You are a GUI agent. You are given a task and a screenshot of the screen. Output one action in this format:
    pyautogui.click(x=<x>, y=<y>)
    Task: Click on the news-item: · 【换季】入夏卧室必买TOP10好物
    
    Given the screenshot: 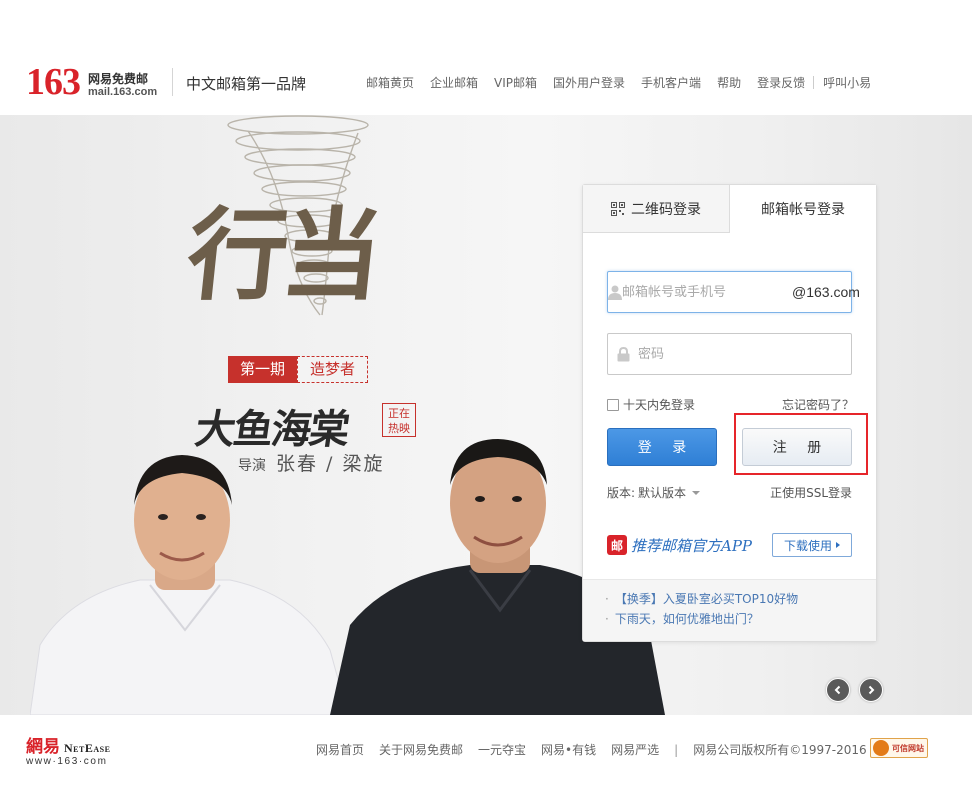 What is the action you would take?
    pyautogui.click(x=740, y=599)
    